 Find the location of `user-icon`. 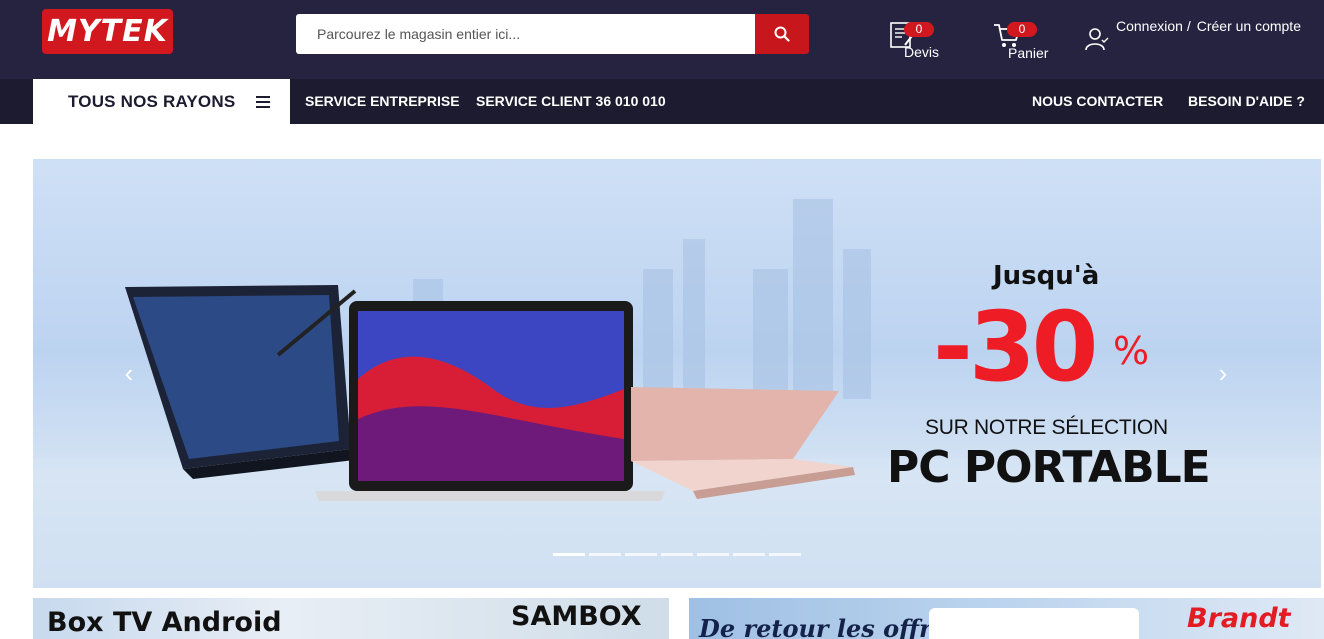

user-icon is located at coordinates (1097, 39).